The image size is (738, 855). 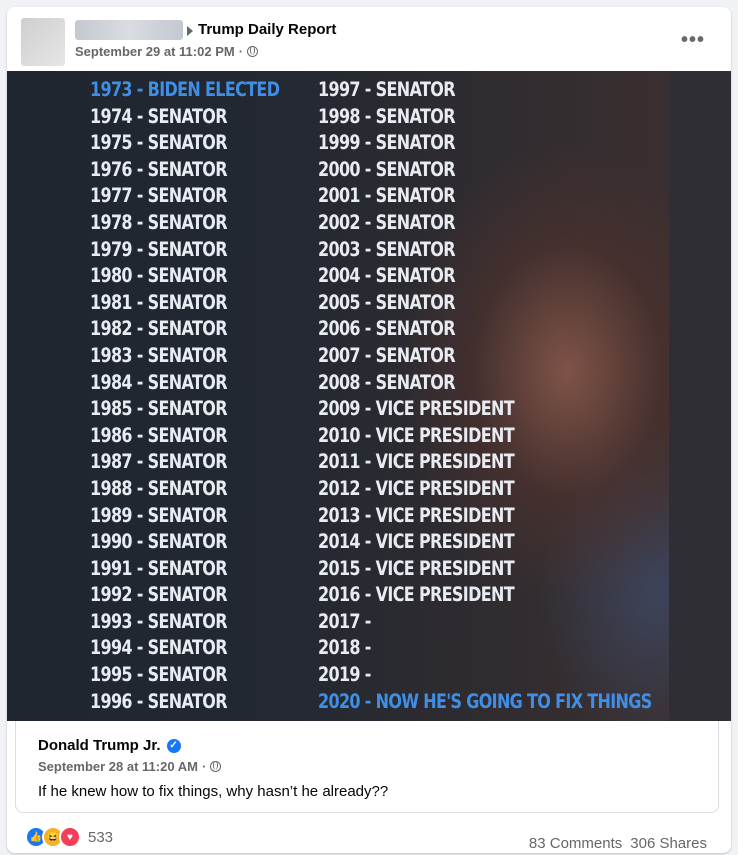 I want to click on verified-badge-icon: ✓, so click(x=173, y=745).